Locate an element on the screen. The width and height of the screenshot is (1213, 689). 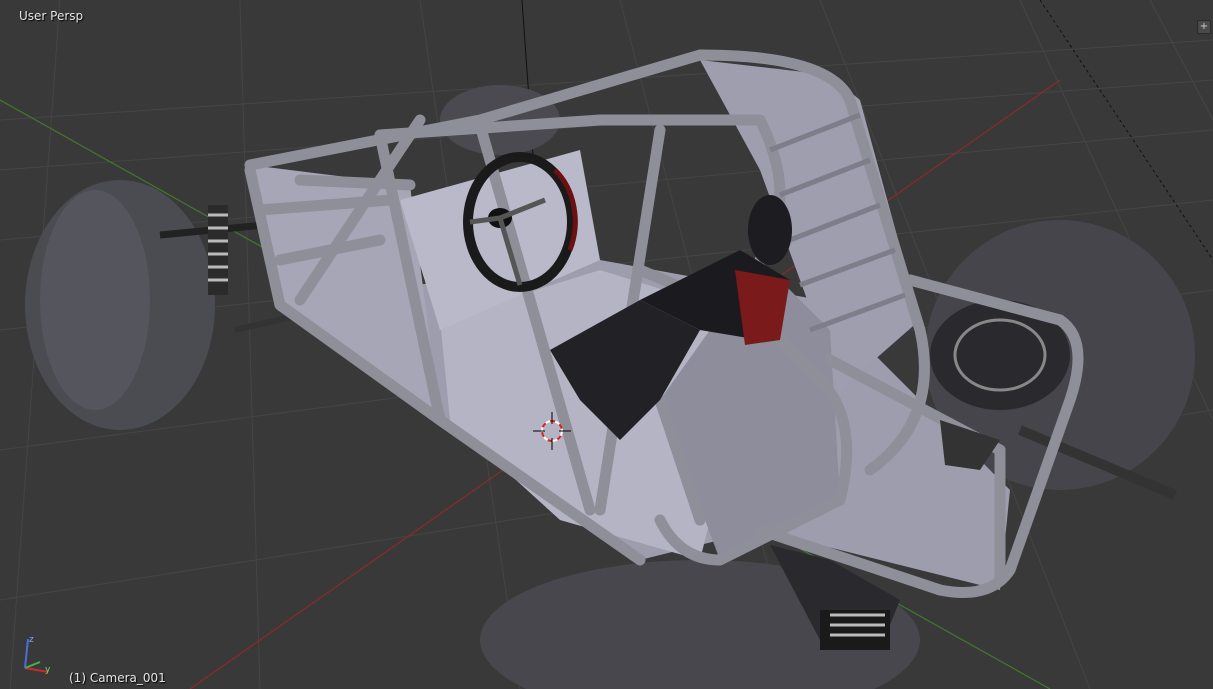
gizmo-z-label: z is located at coordinates (31, 640).